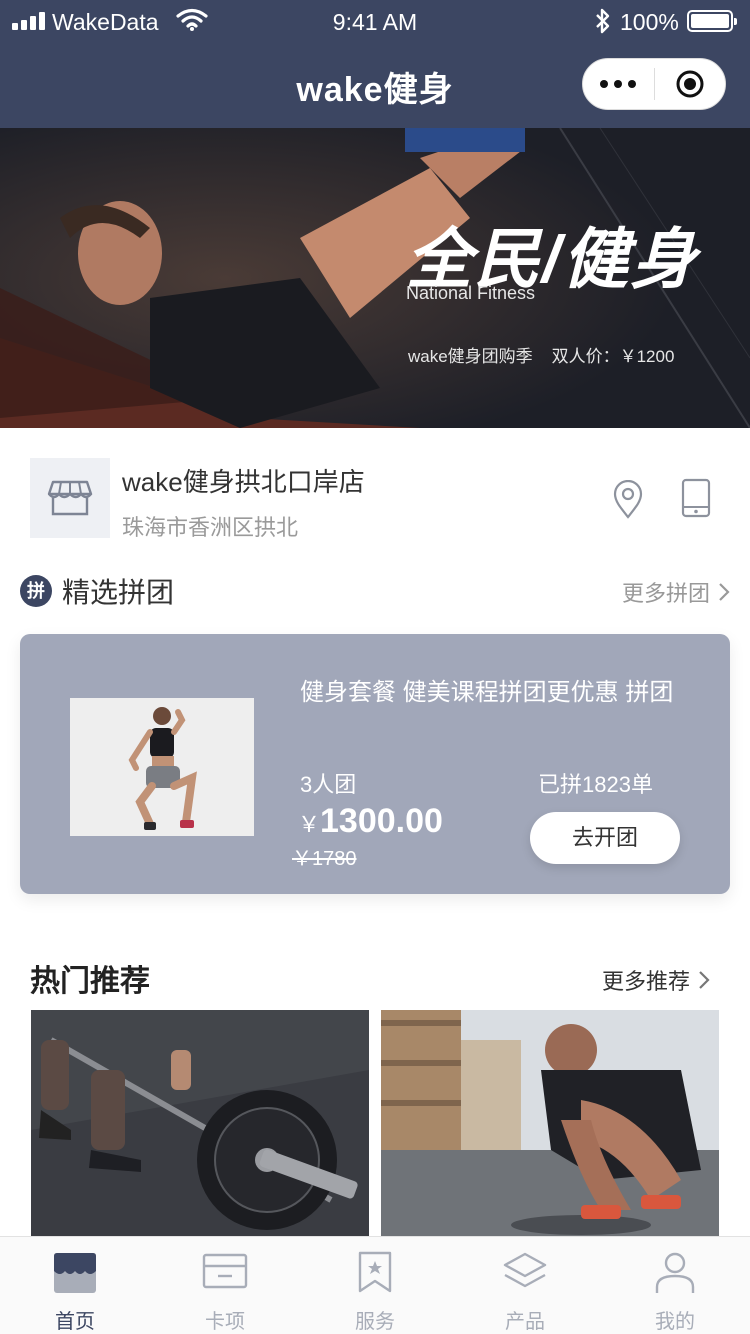 The height and width of the screenshot is (1334, 750). What do you see at coordinates (603, 21) in the screenshot?
I see `bluetooth-icon` at bounding box center [603, 21].